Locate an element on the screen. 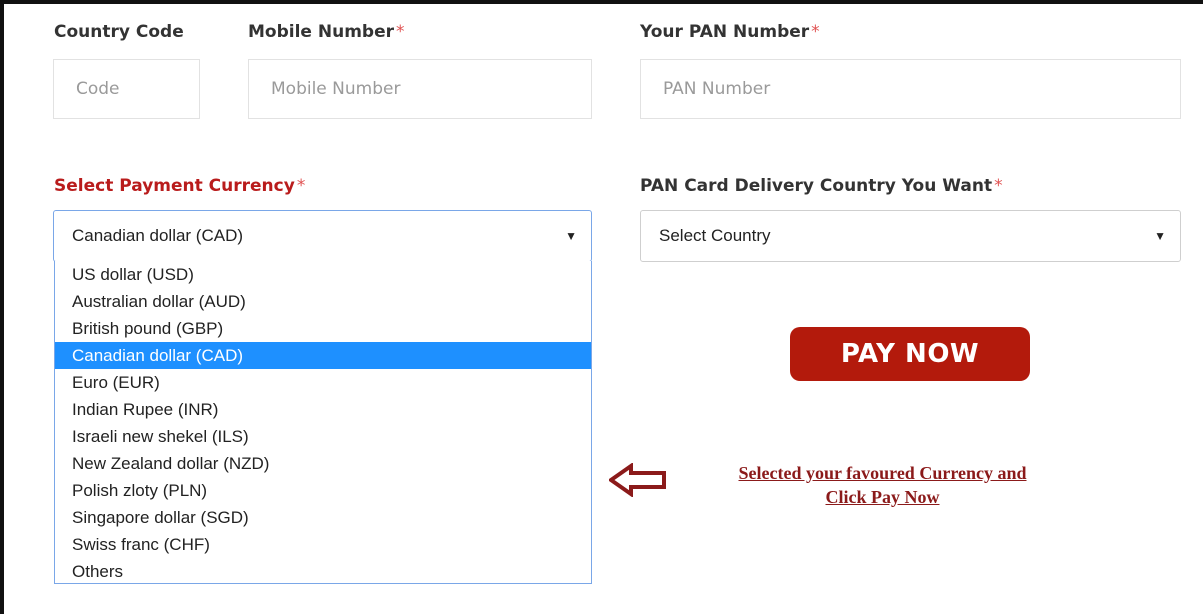 This screenshot has width=1203, height=614. currency-option: New Zealand dollar (NZD) is located at coordinates (323, 463).